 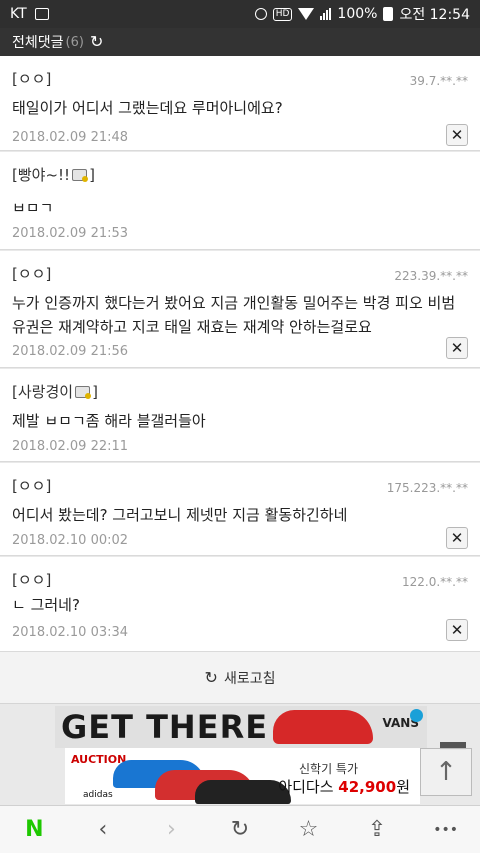 I want to click on reload-button: ↻ 새로고침, so click(x=240, y=678).